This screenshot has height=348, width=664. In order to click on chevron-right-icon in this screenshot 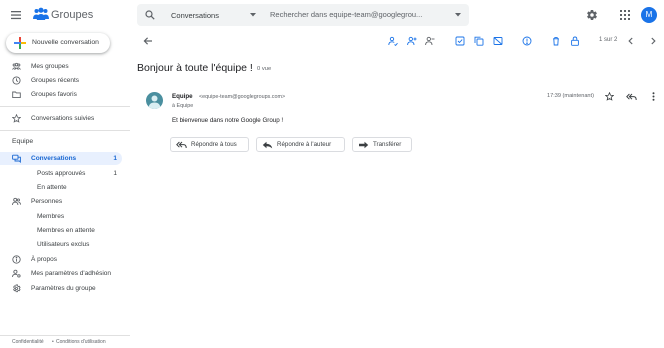, I will do `click(653, 41)`.